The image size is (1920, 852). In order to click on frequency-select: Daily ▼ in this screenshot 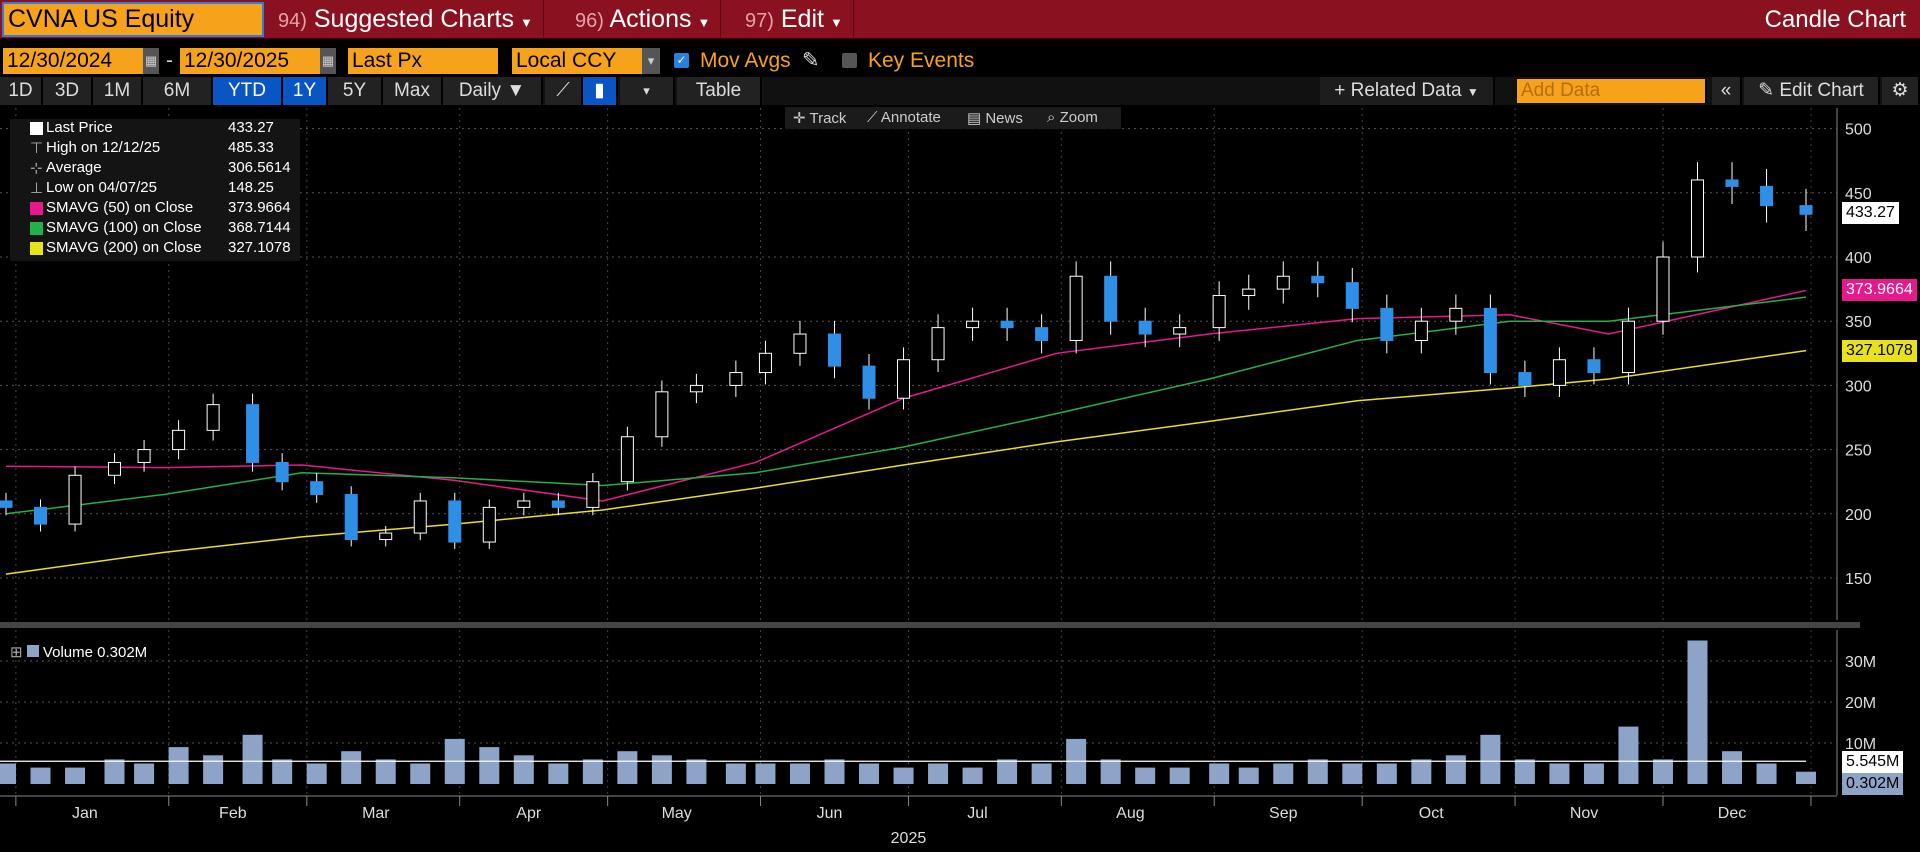, I will do `click(493, 91)`.